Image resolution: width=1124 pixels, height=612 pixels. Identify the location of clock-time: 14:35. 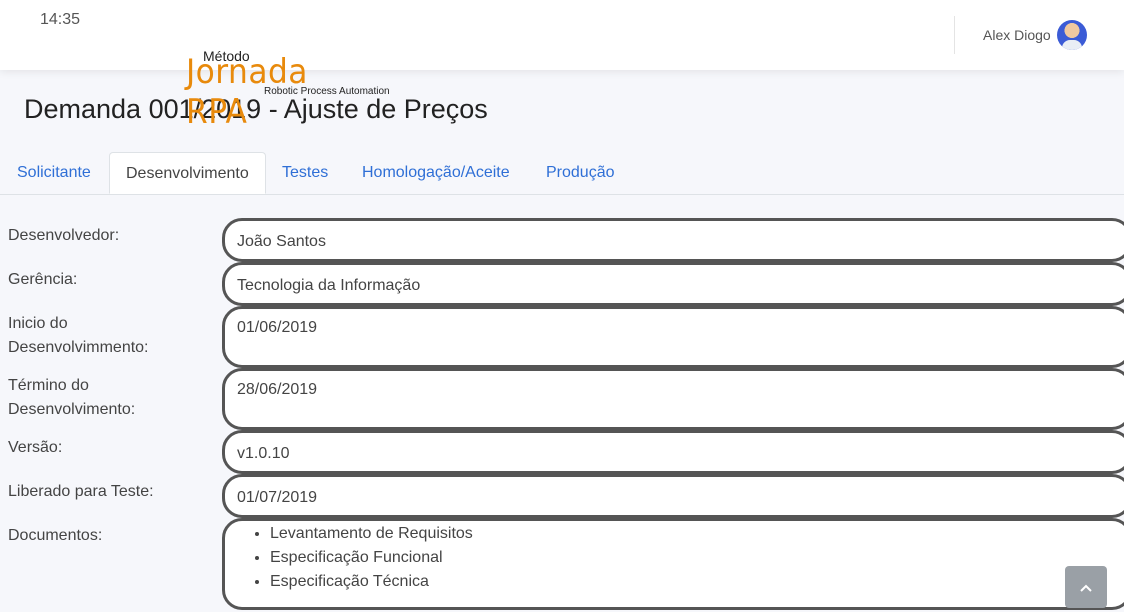
(60, 19).